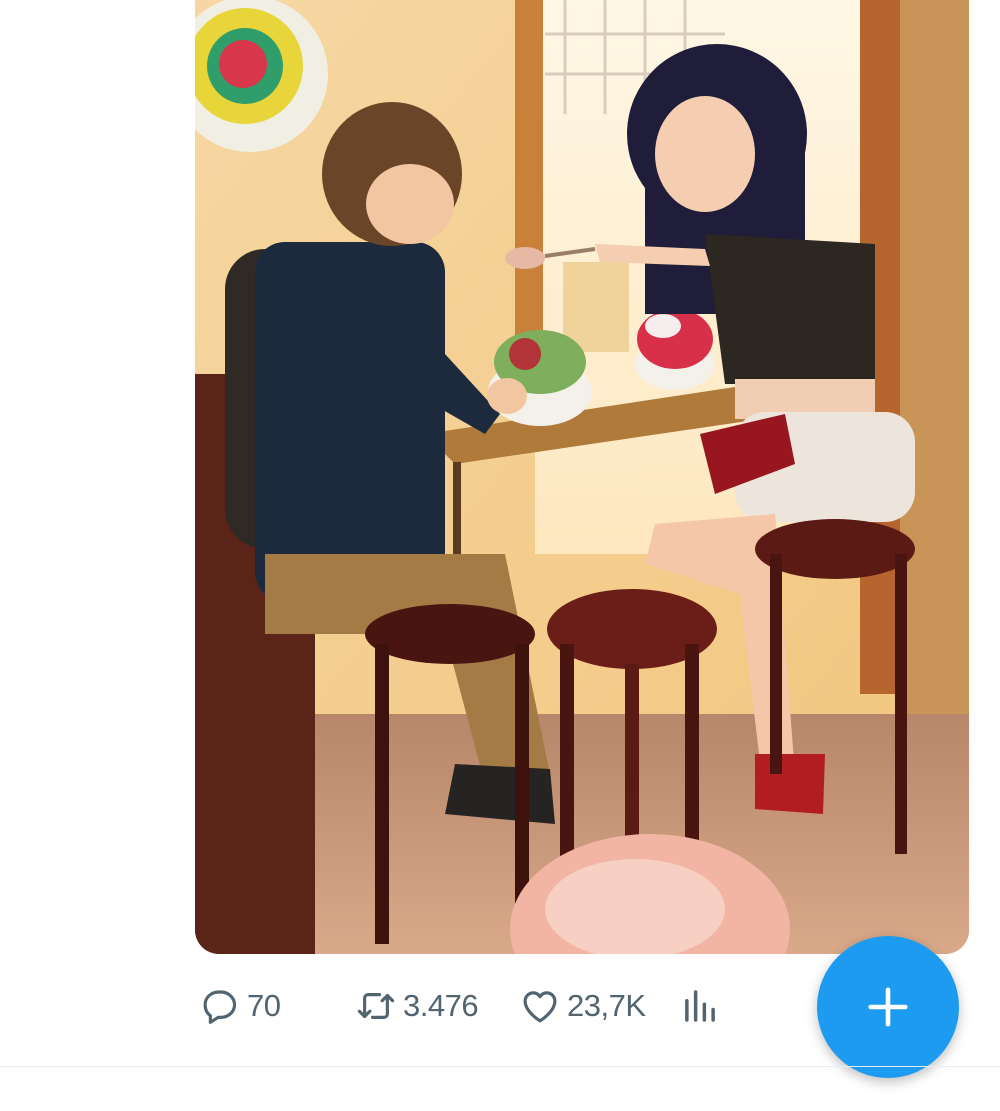  I want to click on compose-fab-button, so click(888, 1007).